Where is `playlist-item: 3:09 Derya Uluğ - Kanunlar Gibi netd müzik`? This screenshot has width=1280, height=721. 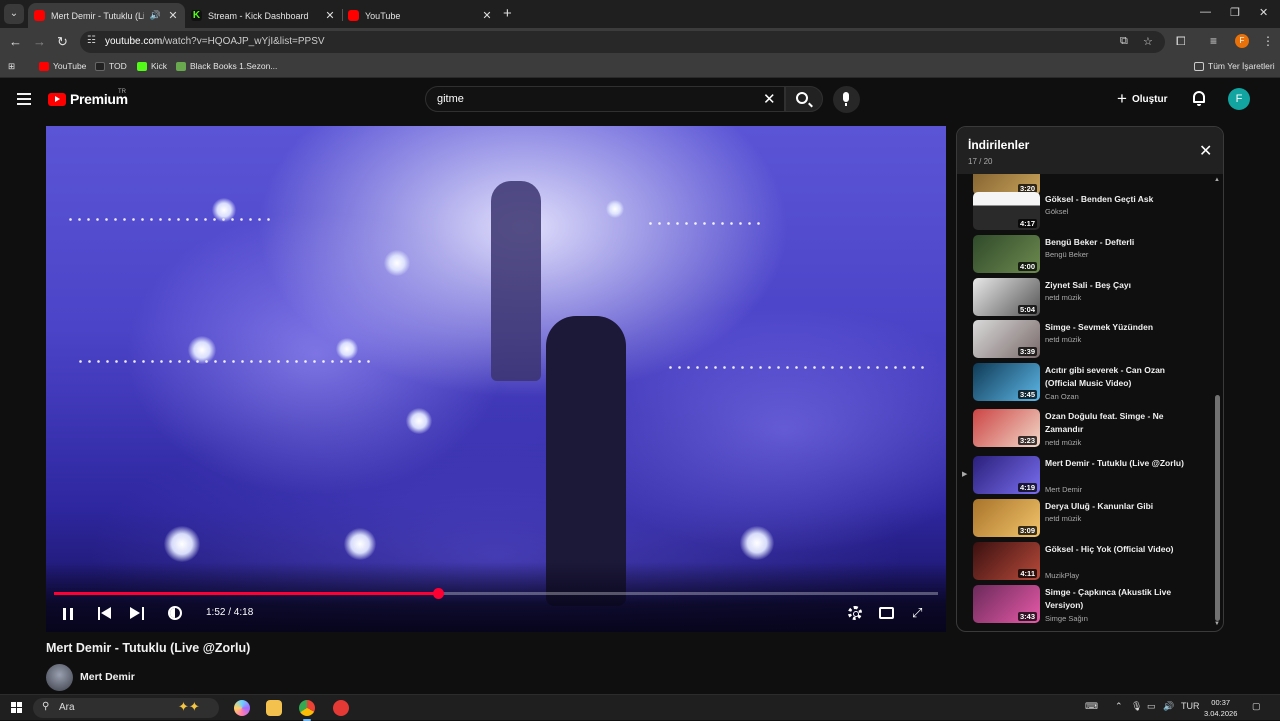
playlist-item: 3:09 Derya Uluğ - Kanunlar Gibi netd müzik is located at coordinates (1090, 519).